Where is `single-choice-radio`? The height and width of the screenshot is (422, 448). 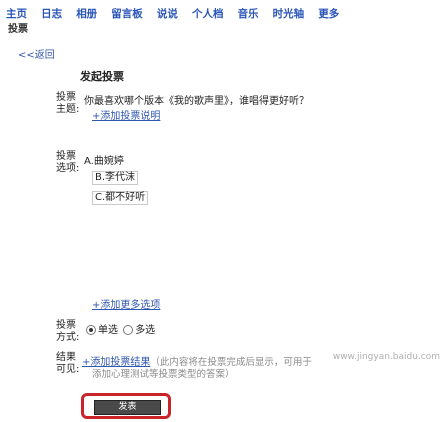 single-choice-radio is located at coordinates (91, 330).